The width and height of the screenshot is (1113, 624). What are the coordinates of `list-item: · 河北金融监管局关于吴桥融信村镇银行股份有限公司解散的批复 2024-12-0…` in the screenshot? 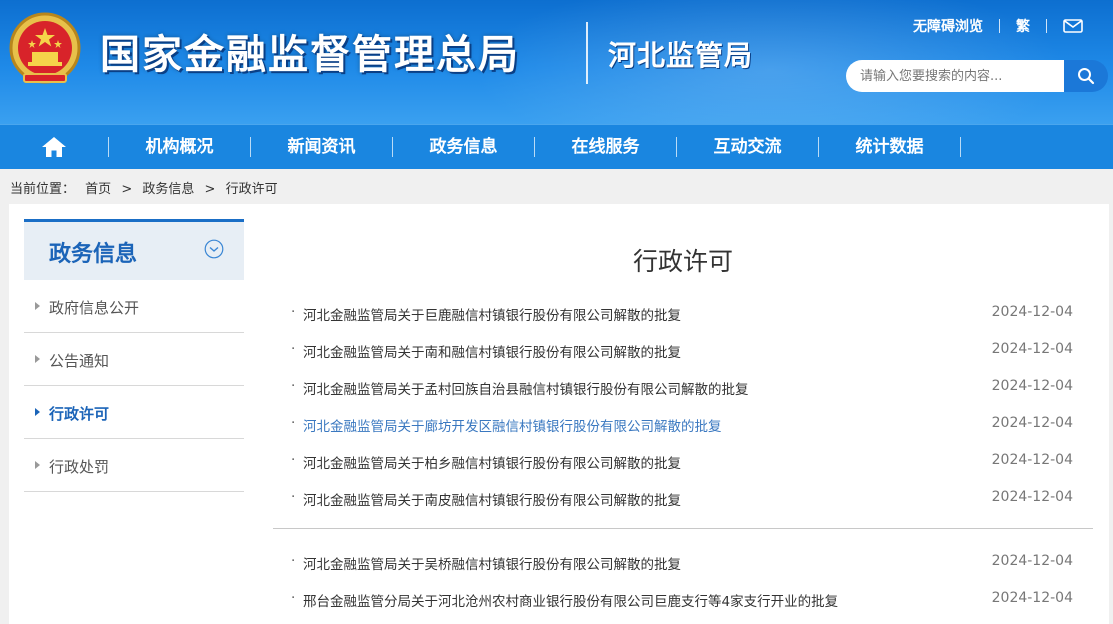 It's located at (683, 561).